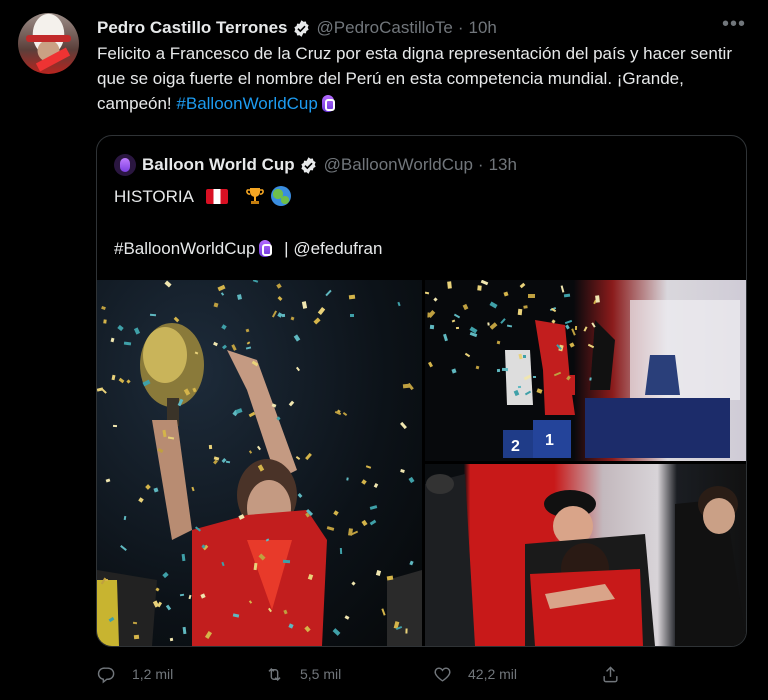 Image resolution: width=768 pixels, height=700 pixels. What do you see at coordinates (398, 164) in the screenshot?
I see `quoted-author-handle: @BalloonWorldCup` at bounding box center [398, 164].